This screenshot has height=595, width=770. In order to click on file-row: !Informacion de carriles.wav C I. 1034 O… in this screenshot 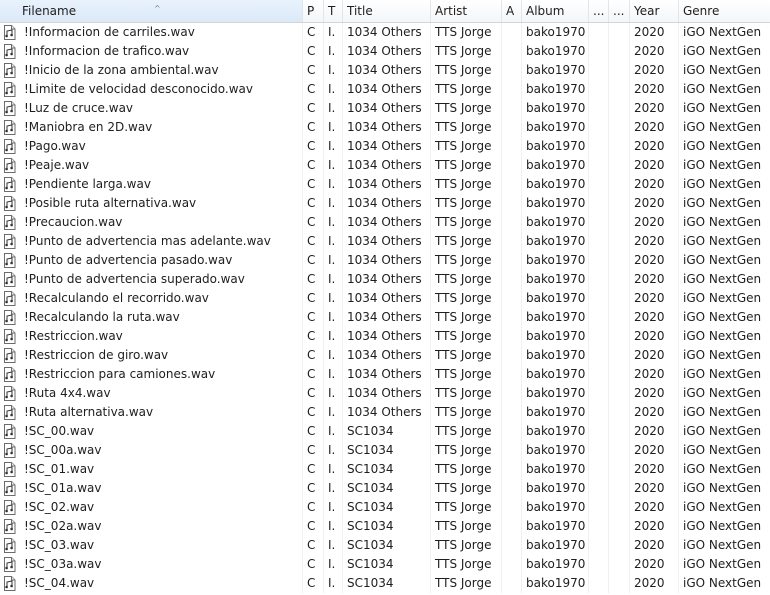, I will do `click(385, 32)`.